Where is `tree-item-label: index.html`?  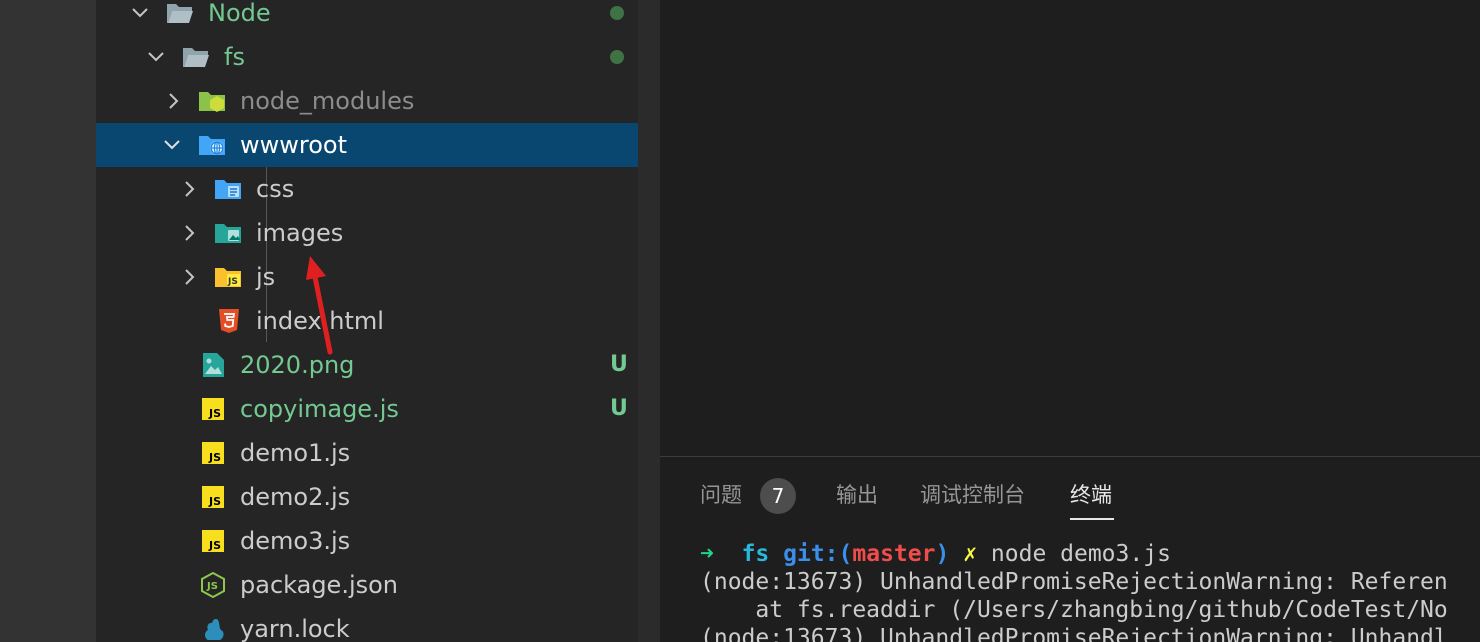
tree-item-label: index.html is located at coordinates (320, 321).